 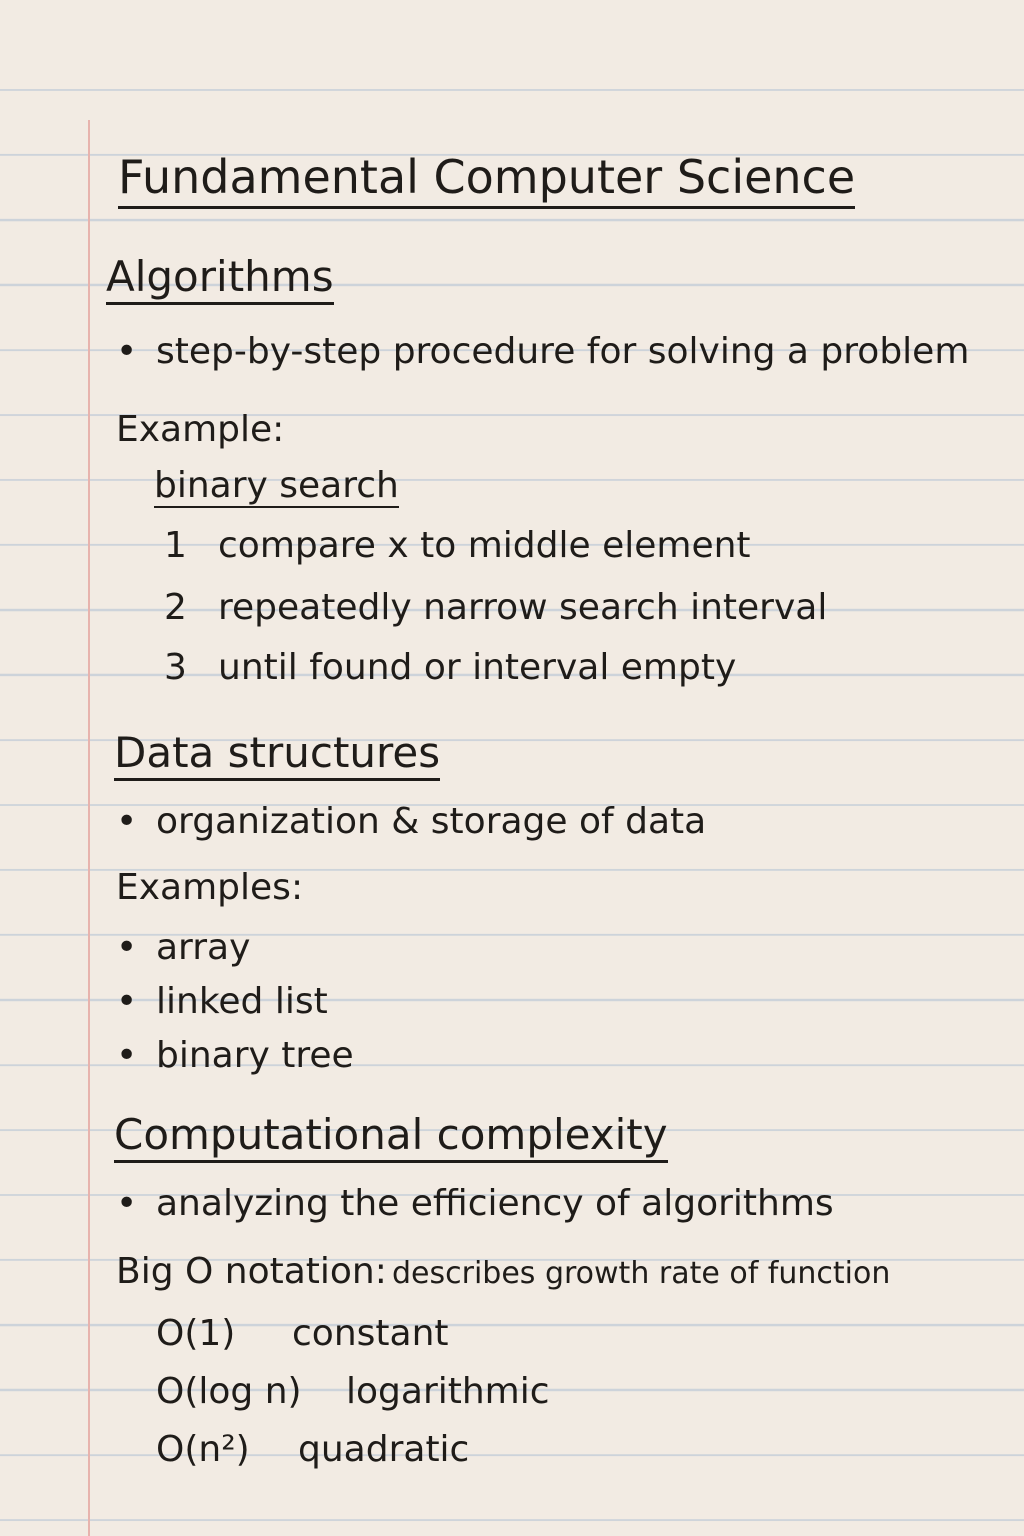 What do you see at coordinates (203, 947) in the screenshot?
I see `list-item-text: array` at bounding box center [203, 947].